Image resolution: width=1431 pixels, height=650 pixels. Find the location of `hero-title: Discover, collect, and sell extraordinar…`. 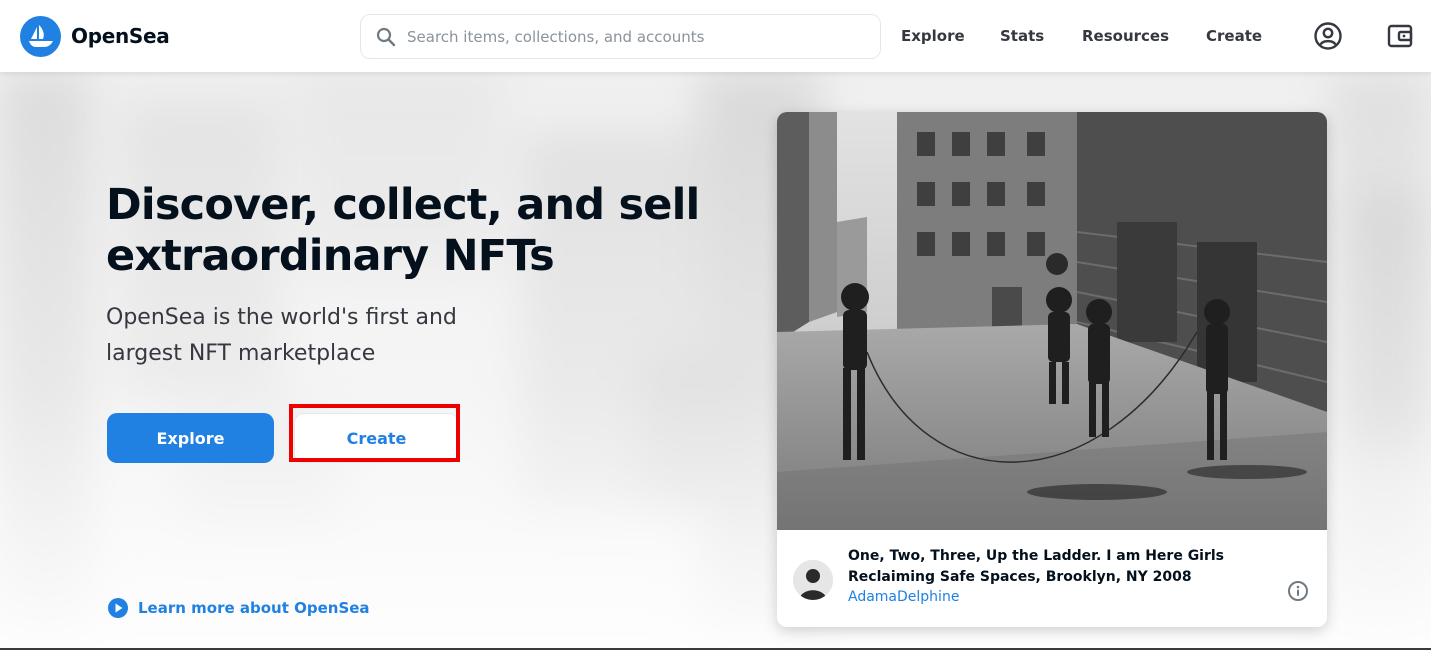

hero-title: Discover, collect, and sell extraordinar… is located at coordinates (403, 230).